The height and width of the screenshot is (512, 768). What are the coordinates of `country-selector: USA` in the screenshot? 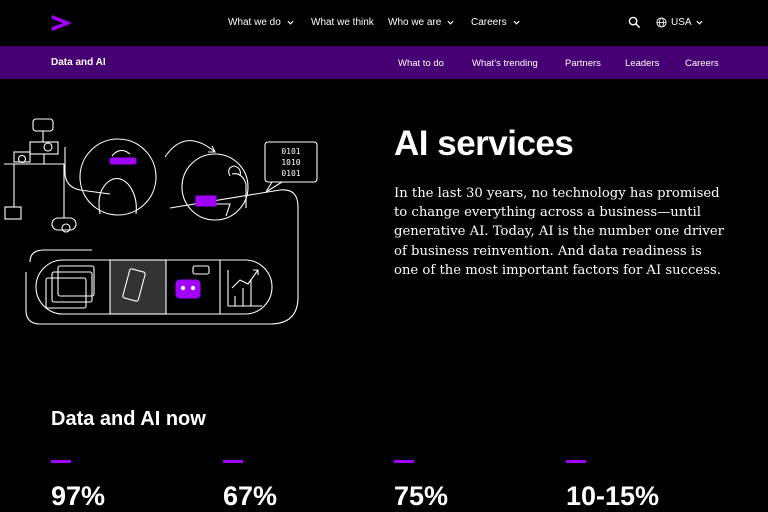 It's located at (679, 22).